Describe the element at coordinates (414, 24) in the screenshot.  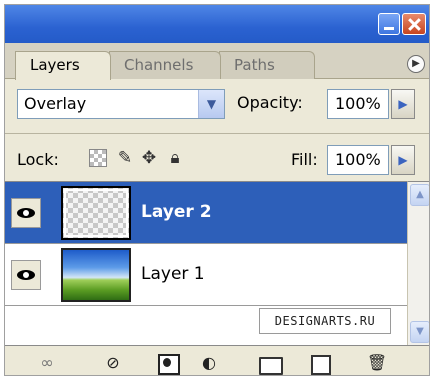
I see `close-icon` at that location.